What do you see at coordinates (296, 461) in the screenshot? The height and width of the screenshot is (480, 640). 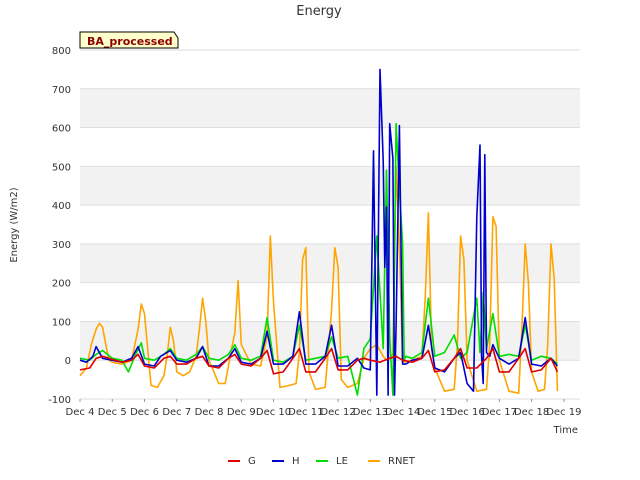 I see `legend-label: H` at bounding box center [296, 461].